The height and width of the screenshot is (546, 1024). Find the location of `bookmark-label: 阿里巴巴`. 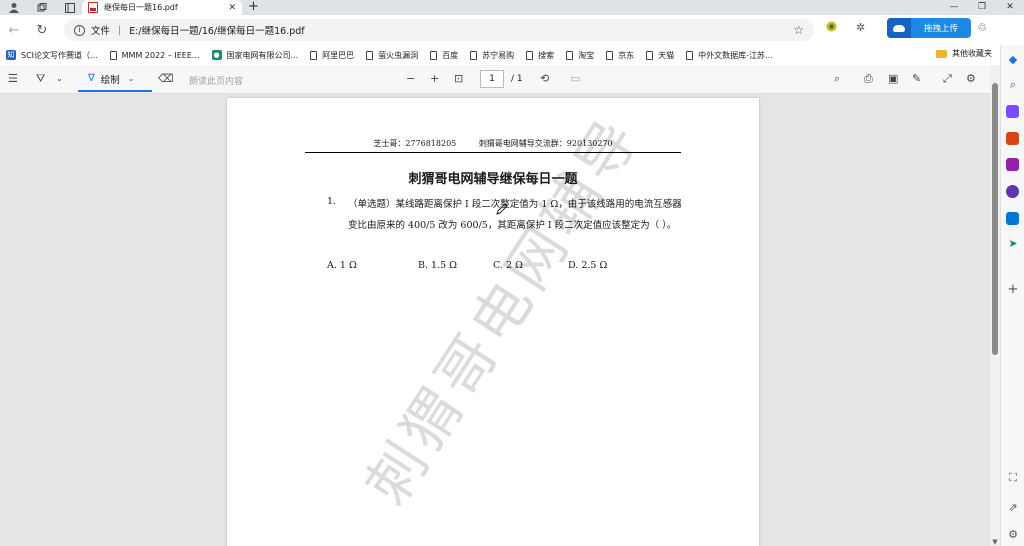

bookmark-label: 阿里巴巴 is located at coordinates (338, 55).